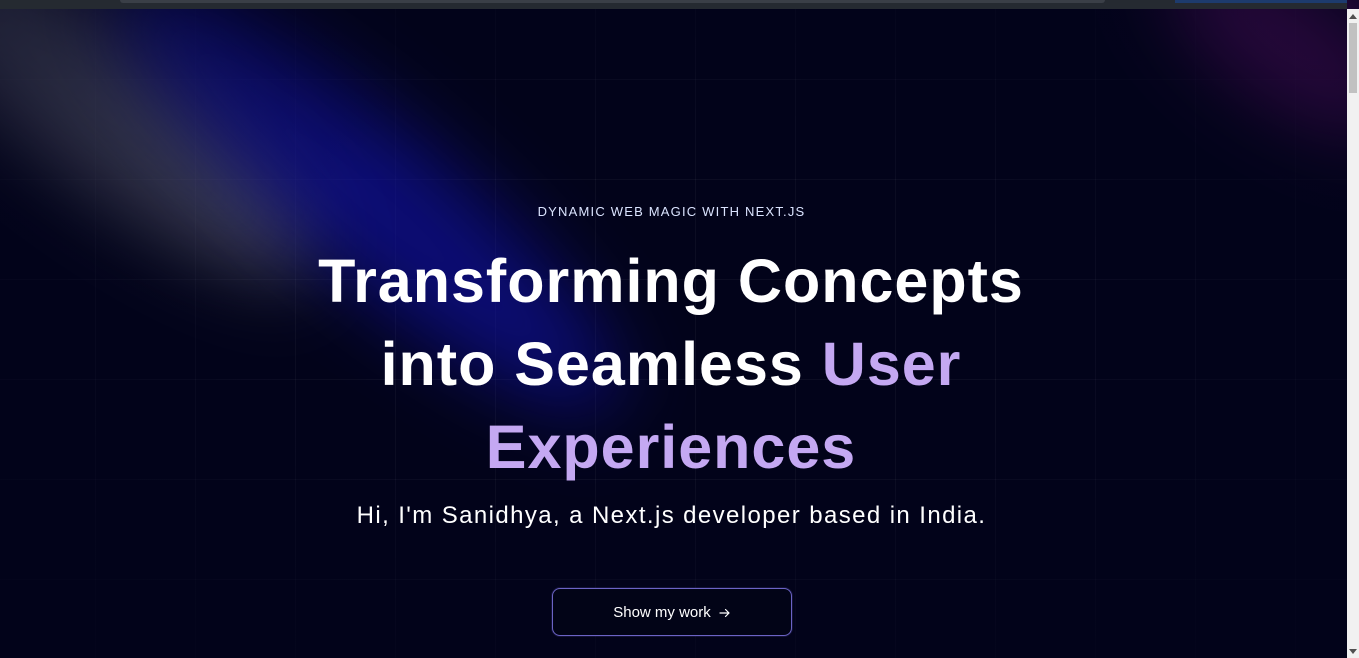  I want to click on show-my-work-label: Show my work, so click(662, 612).